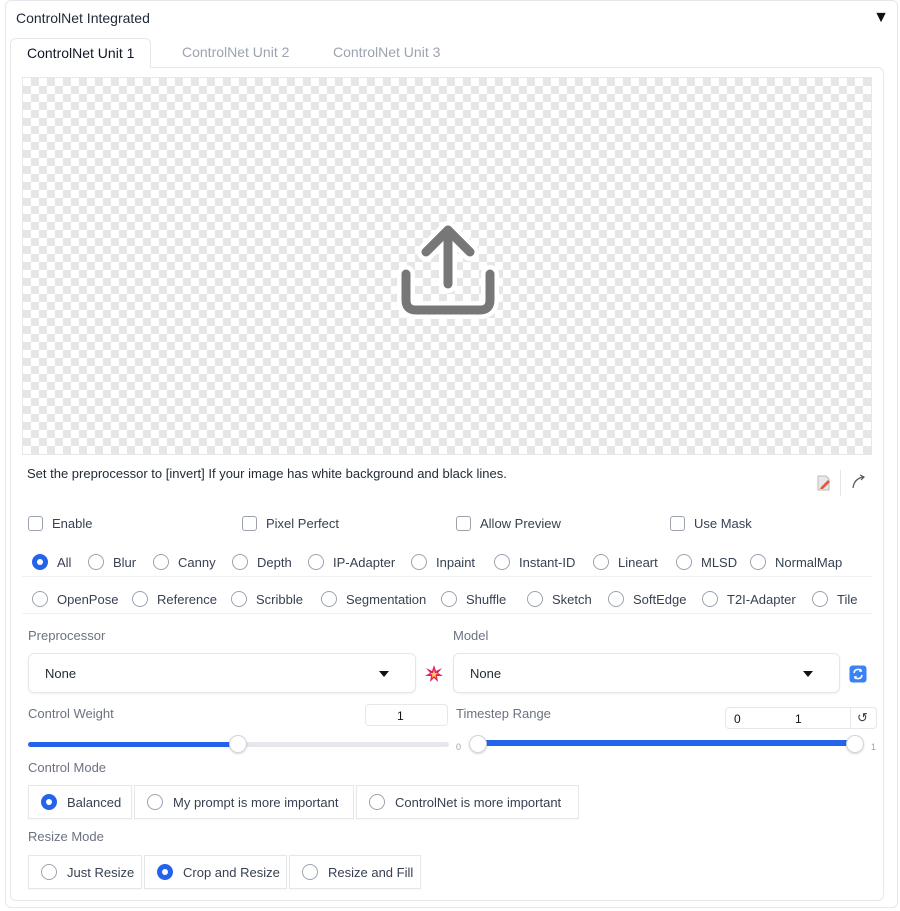 This screenshot has width=900, height=911. What do you see at coordinates (625, 562) in the screenshot?
I see `control-type-lineart: Lineart` at bounding box center [625, 562].